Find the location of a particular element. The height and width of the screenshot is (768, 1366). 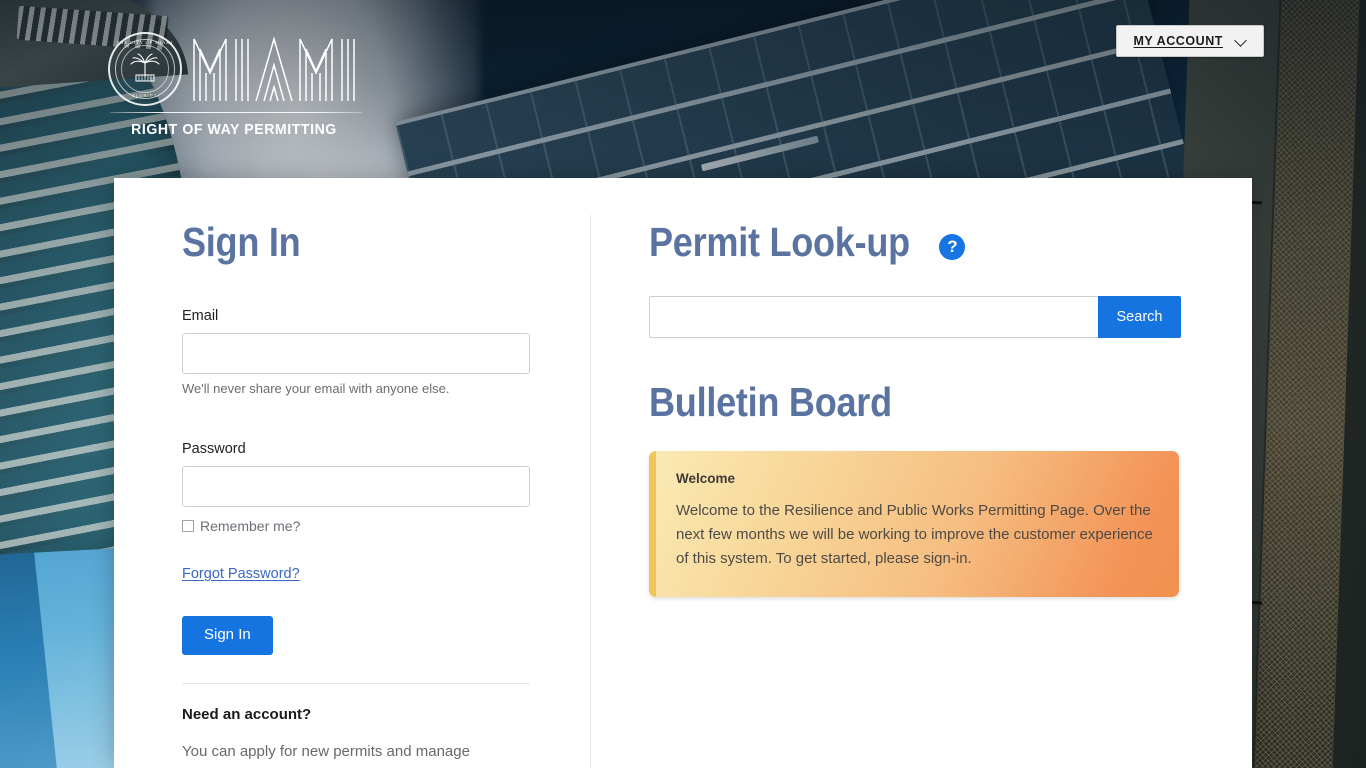

chevron-down-icon is located at coordinates (1241, 41).